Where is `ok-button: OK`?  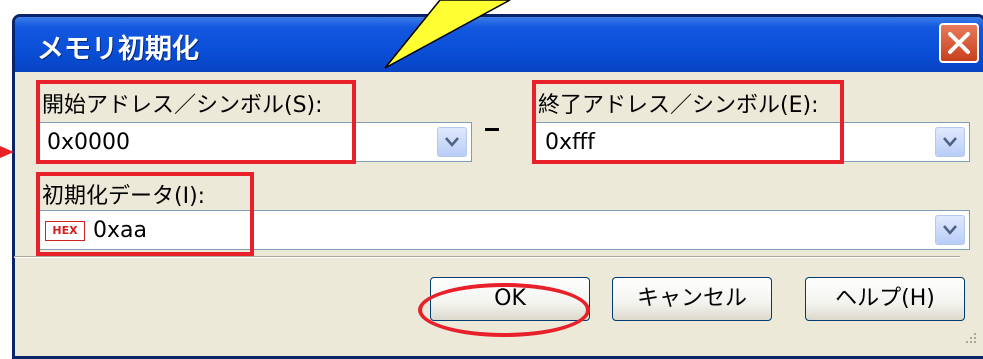 ok-button: OK is located at coordinates (510, 299).